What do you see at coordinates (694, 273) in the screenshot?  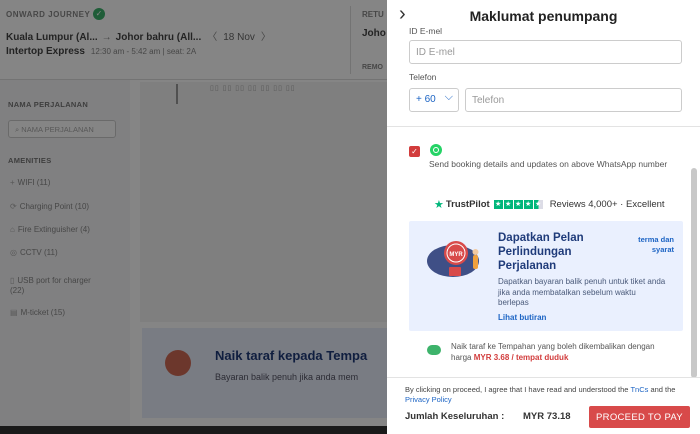 I see `scrollbar` at bounding box center [694, 273].